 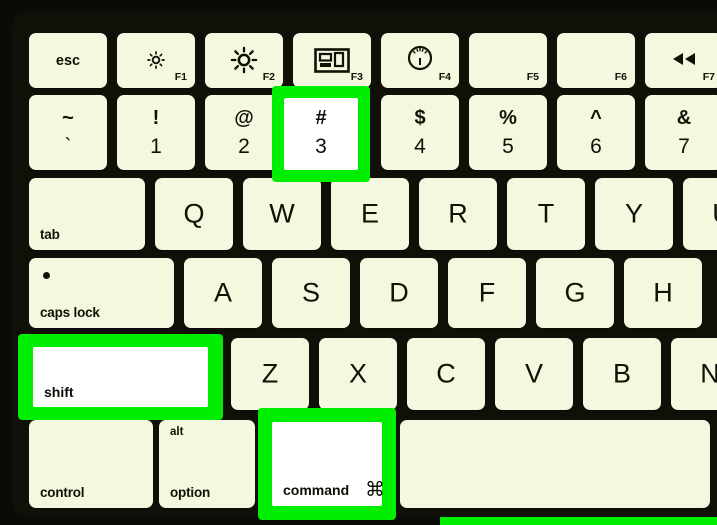 I want to click on key-v: V, so click(x=534, y=374).